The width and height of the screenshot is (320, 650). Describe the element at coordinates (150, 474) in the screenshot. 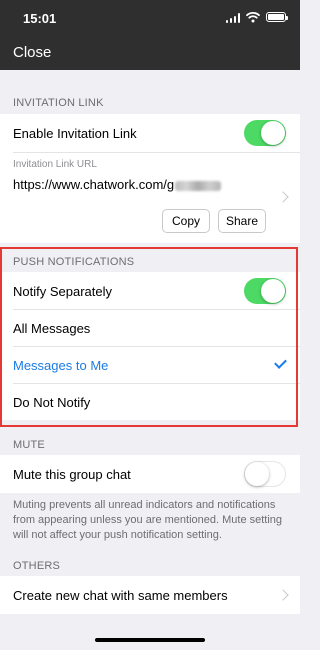

I see `mute-group: Mute this group chat` at that location.